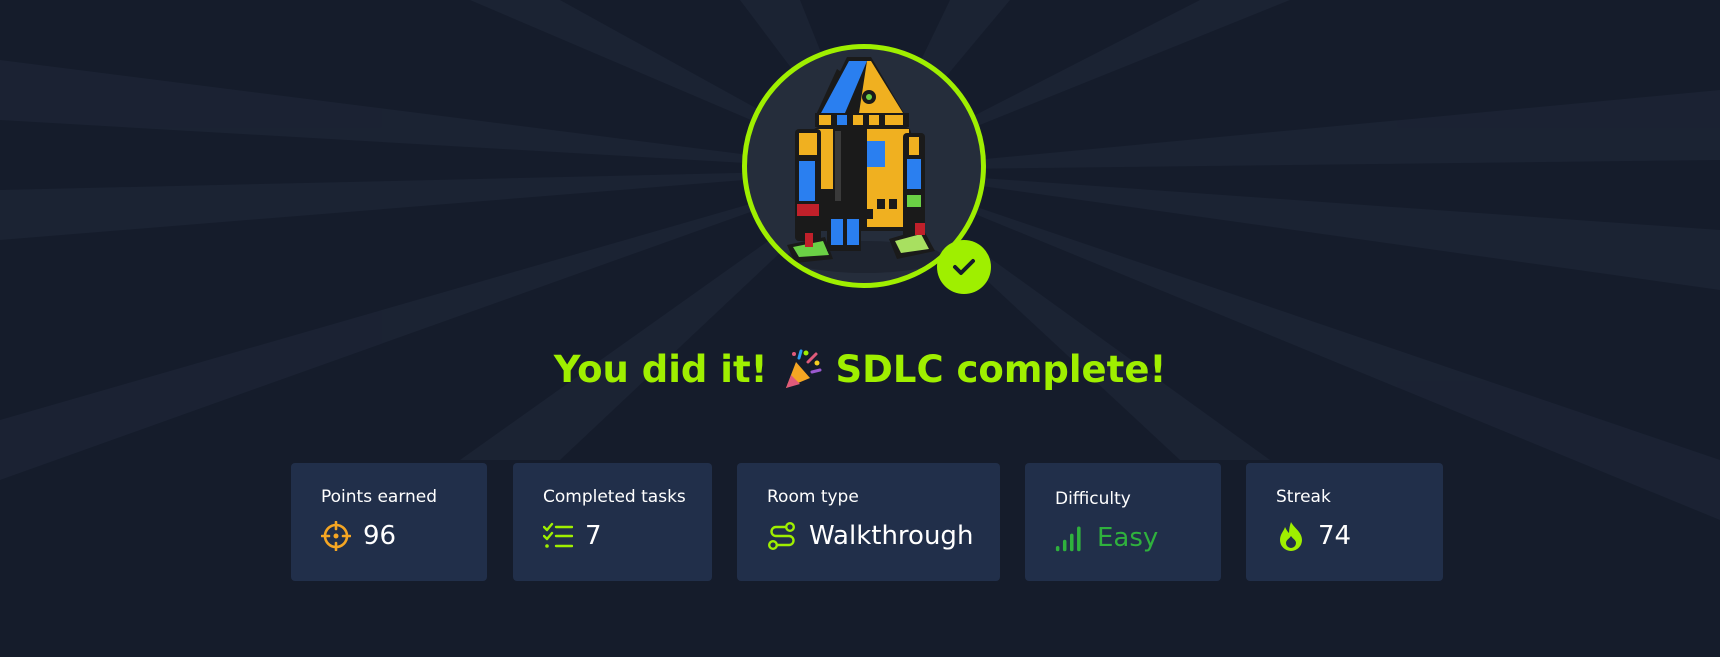  Describe the element at coordinates (1128, 538) in the screenshot. I see `stat-value-difficulty: Easy` at that location.